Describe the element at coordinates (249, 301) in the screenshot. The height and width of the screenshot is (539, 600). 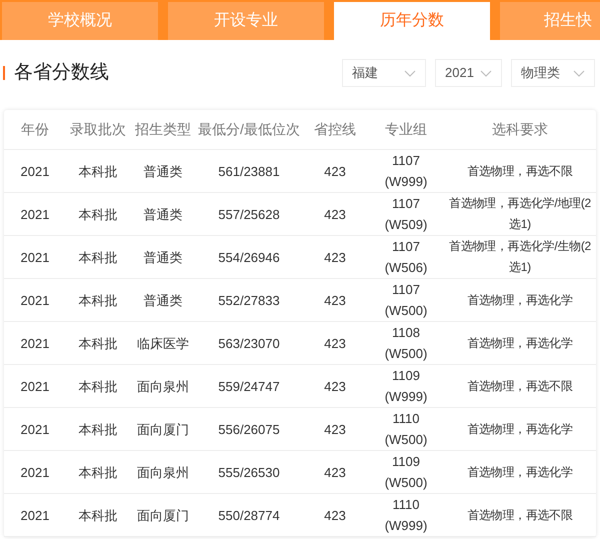
I see `table-cell-text: 552/27833` at that location.